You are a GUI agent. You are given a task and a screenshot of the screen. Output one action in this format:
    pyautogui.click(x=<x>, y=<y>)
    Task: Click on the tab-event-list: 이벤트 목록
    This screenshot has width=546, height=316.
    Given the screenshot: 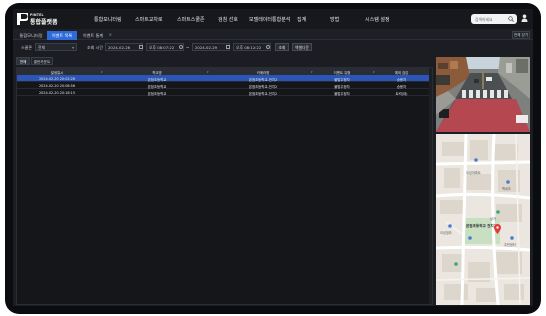 What is the action you would take?
    pyautogui.click(x=62, y=35)
    